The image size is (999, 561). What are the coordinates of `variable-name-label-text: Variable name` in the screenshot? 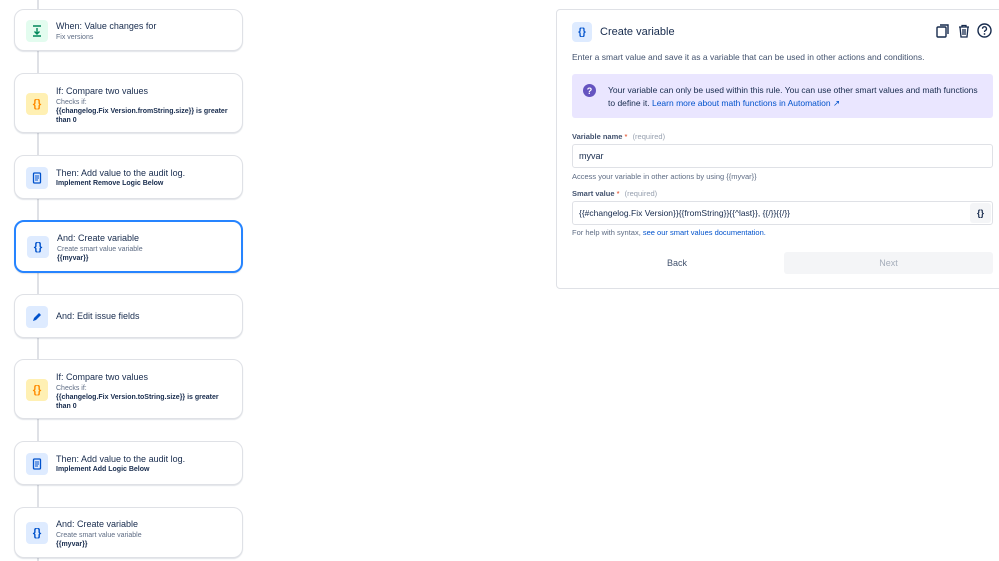 It's located at (597, 136).